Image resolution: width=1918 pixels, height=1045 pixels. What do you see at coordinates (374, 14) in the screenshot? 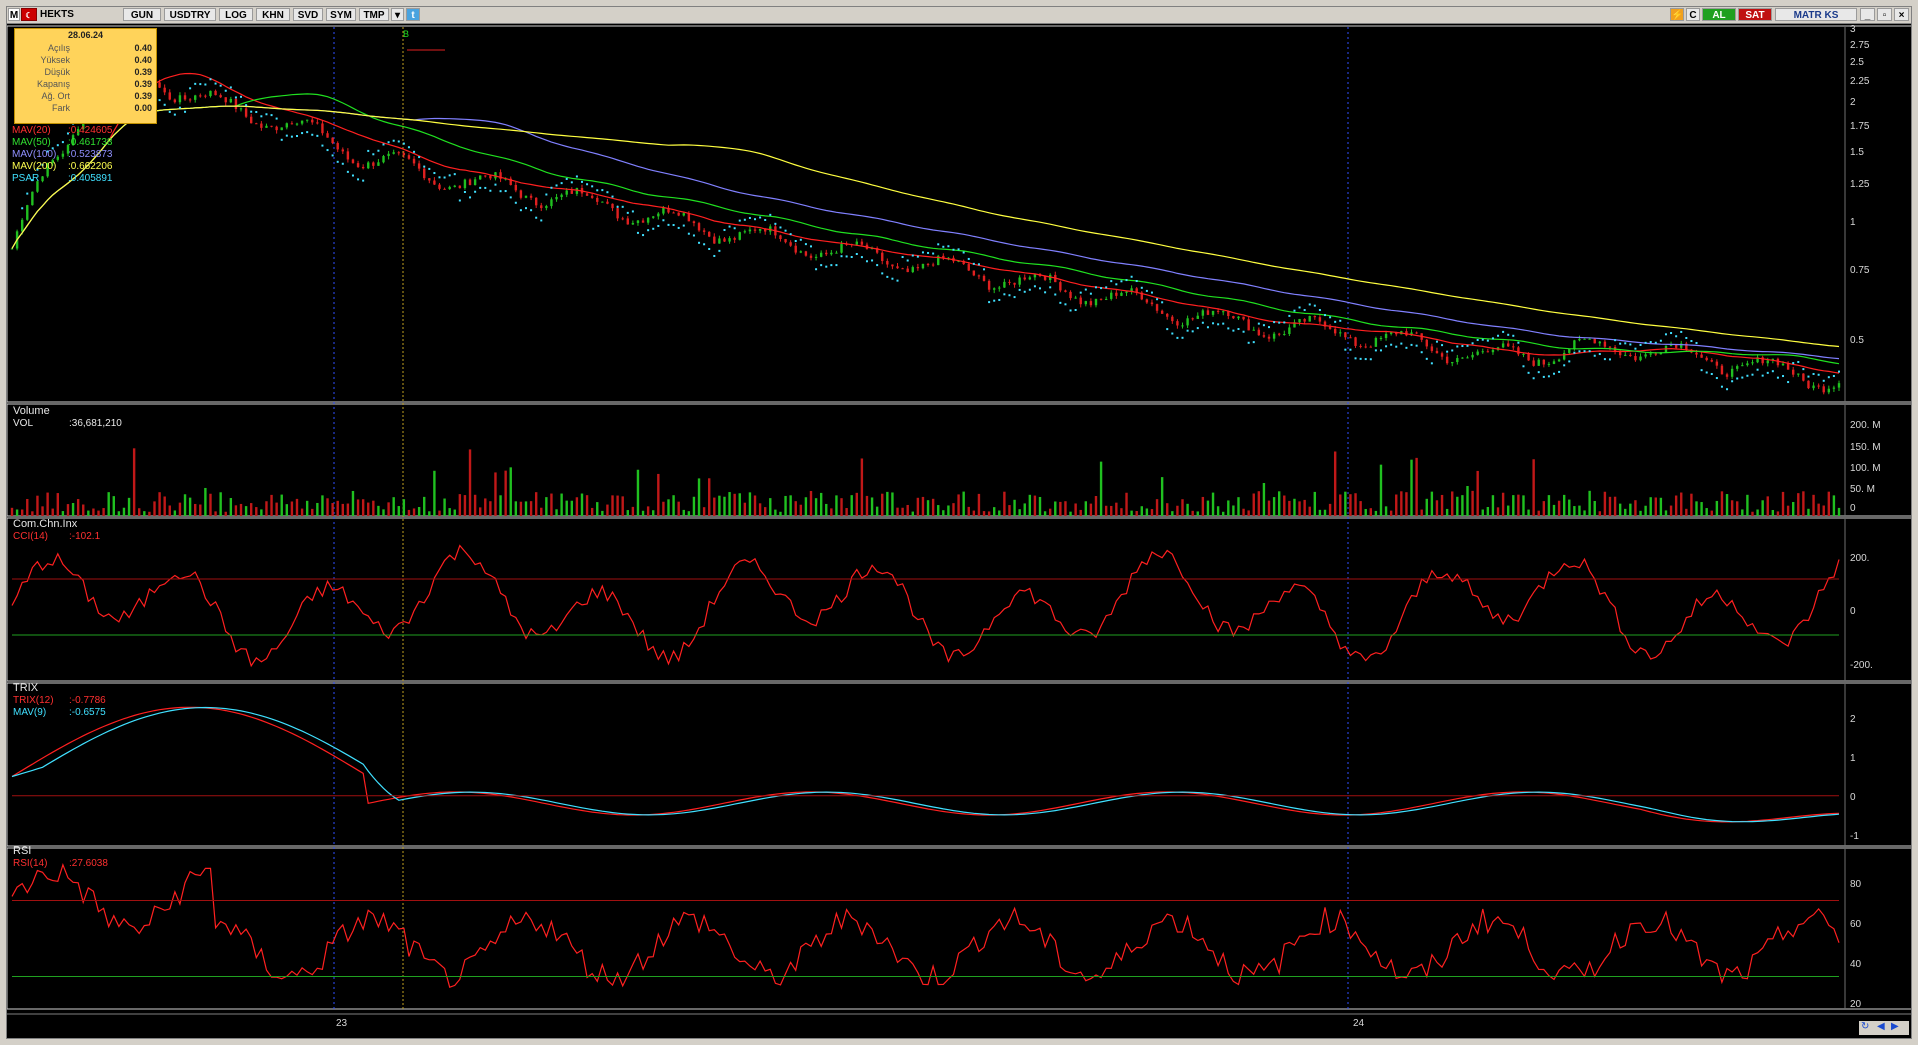
I see `tmp-button: TMP` at bounding box center [374, 14].